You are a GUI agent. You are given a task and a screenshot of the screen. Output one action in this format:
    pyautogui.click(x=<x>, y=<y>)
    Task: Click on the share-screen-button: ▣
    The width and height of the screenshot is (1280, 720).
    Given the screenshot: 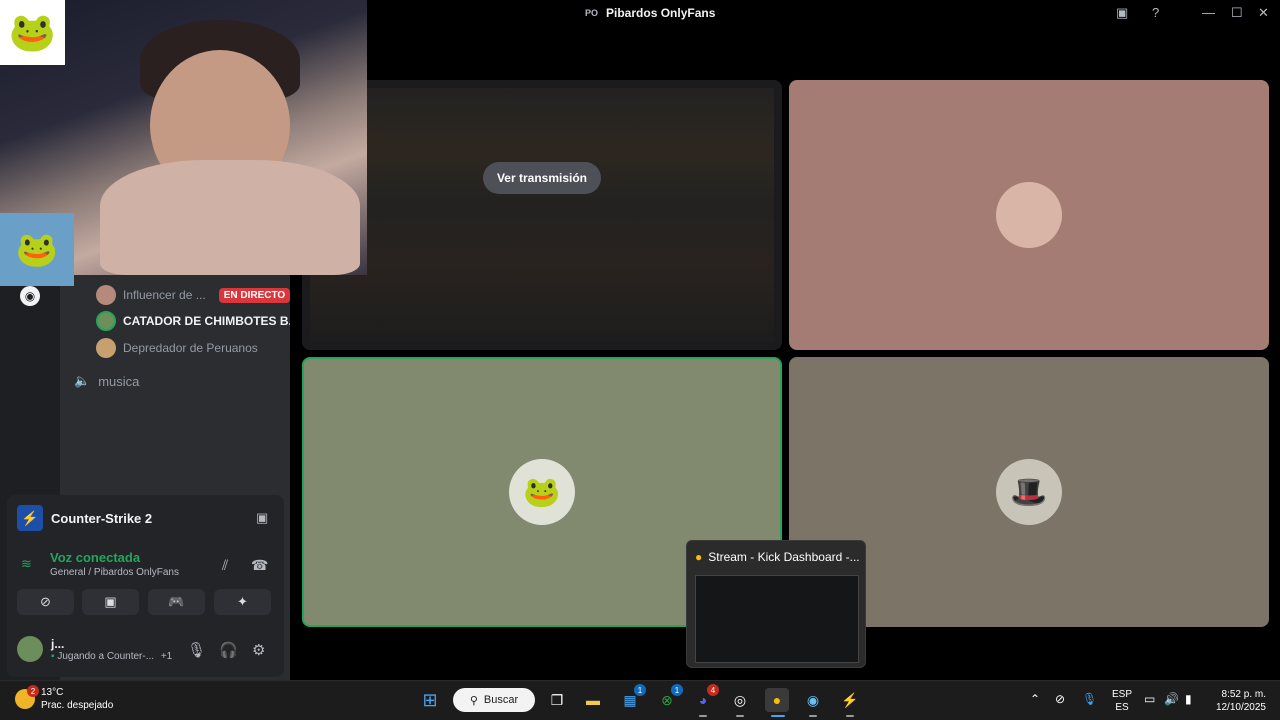 What is the action you would take?
    pyautogui.click(x=110, y=602)
    